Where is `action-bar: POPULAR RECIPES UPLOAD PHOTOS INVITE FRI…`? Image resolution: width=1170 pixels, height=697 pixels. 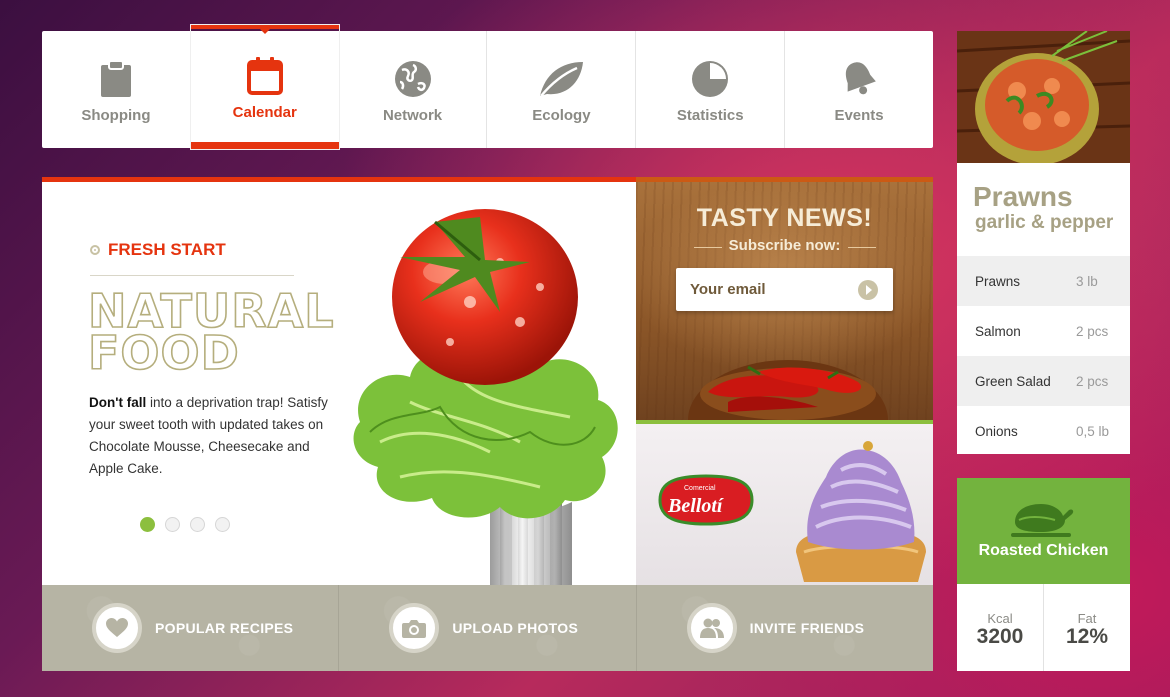 action-bar: POPULAR RECIPES UPLOAD PHOTOS INVITE FRI… is located at coordinates (487, 628).